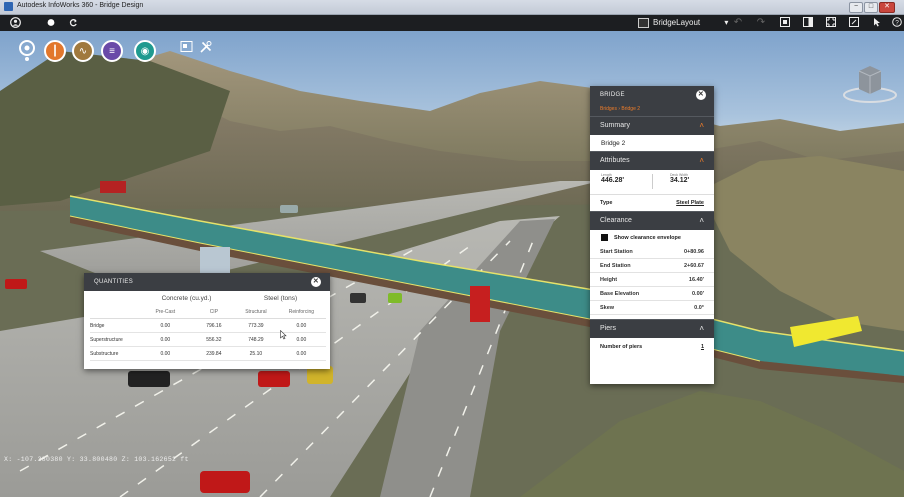 The image size is (904, 497). Describe the element at coordinates (853, 23) in the screenshot. I see `screenshot-icon` at that location.